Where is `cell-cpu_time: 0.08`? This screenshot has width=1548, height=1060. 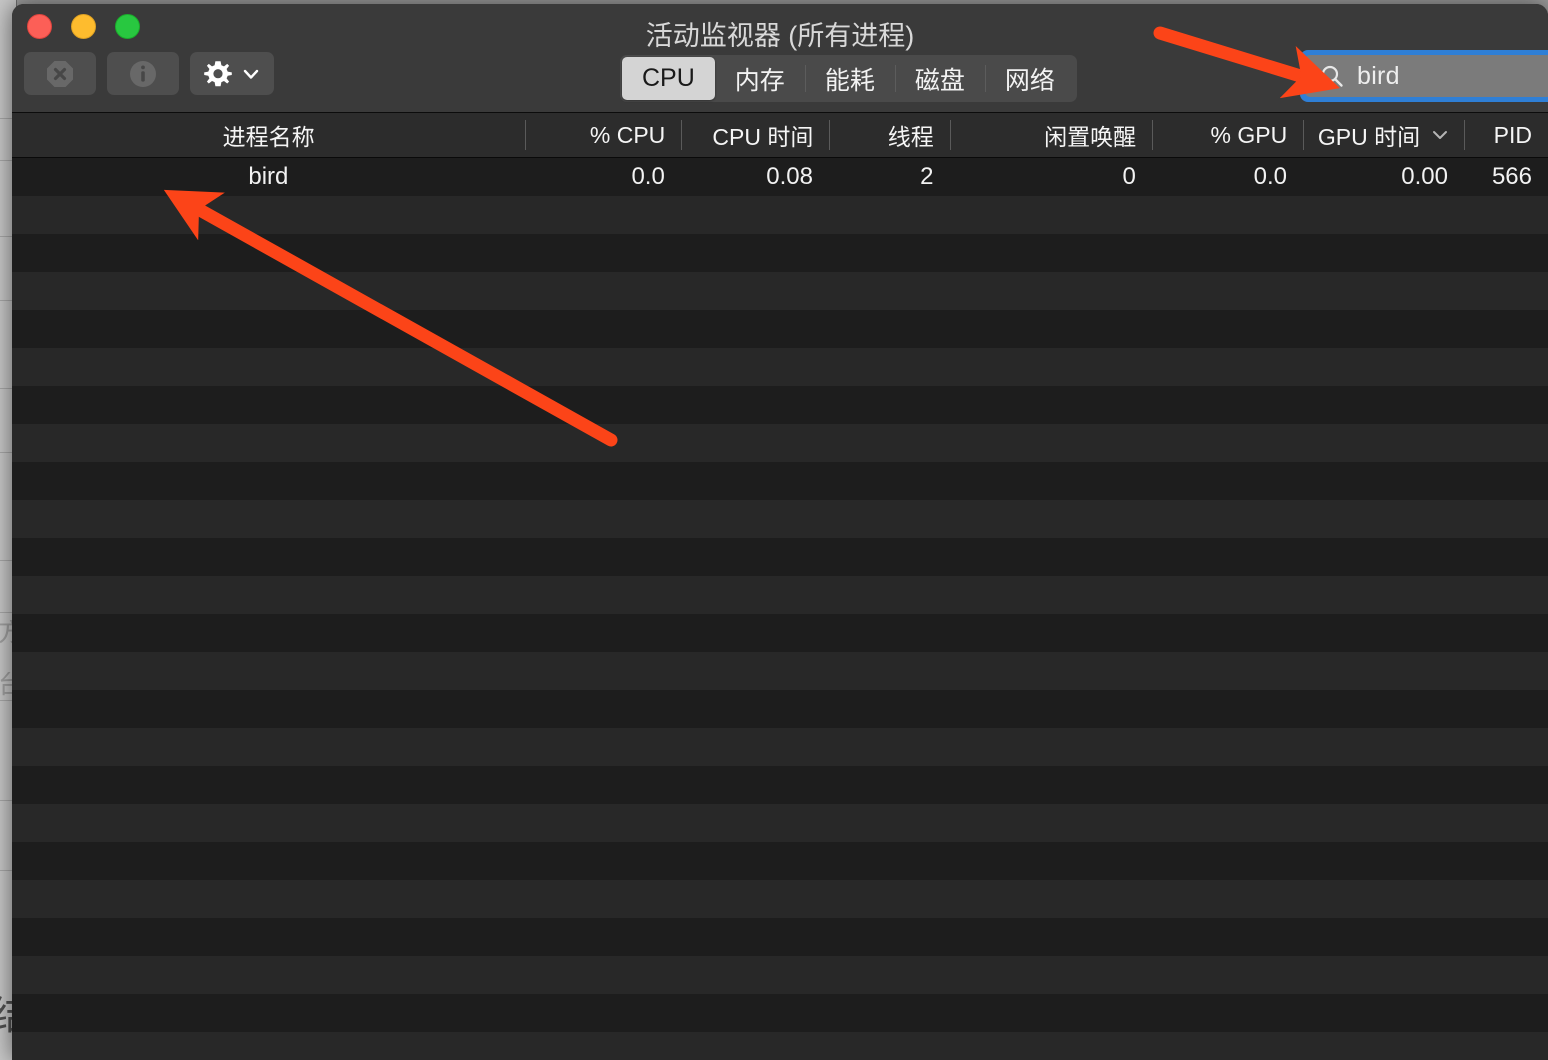
cell-cpu_time: 0.08 is located at coordinates (789, 176).